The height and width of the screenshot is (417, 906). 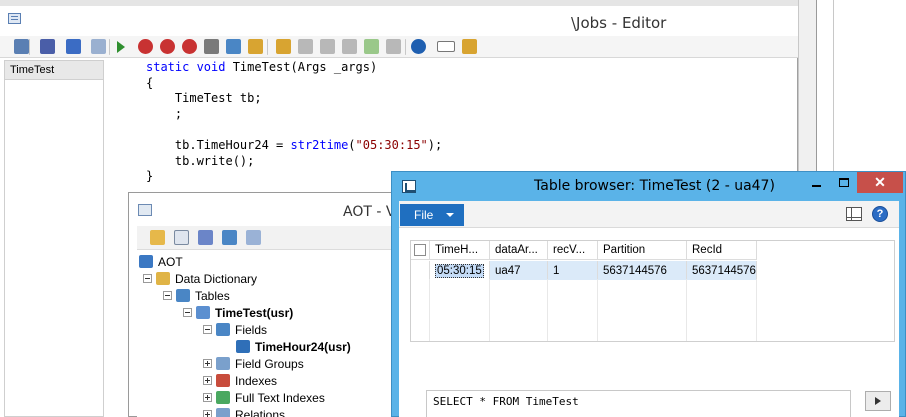 I want to click on table-browser-title-bar: Table browser: TimeTest (2 - ua47) ✕, so click(x=648, y=186).